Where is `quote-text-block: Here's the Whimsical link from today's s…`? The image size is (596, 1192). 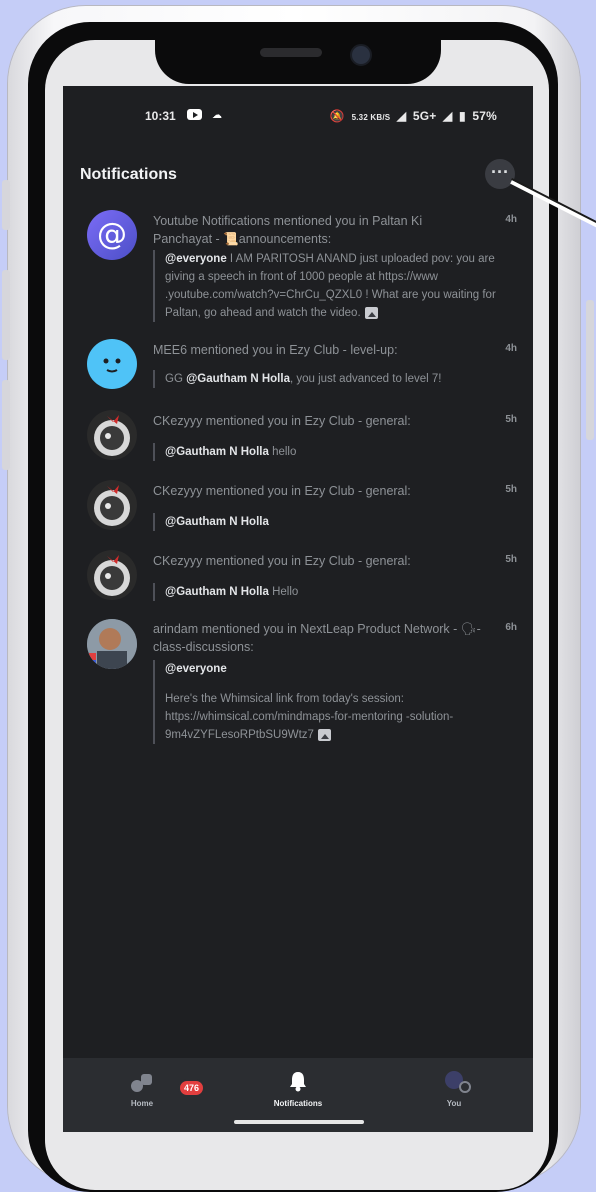
quote-text-block: Here's the Whimsical link from today's s… is located at coordinates (337, 717).